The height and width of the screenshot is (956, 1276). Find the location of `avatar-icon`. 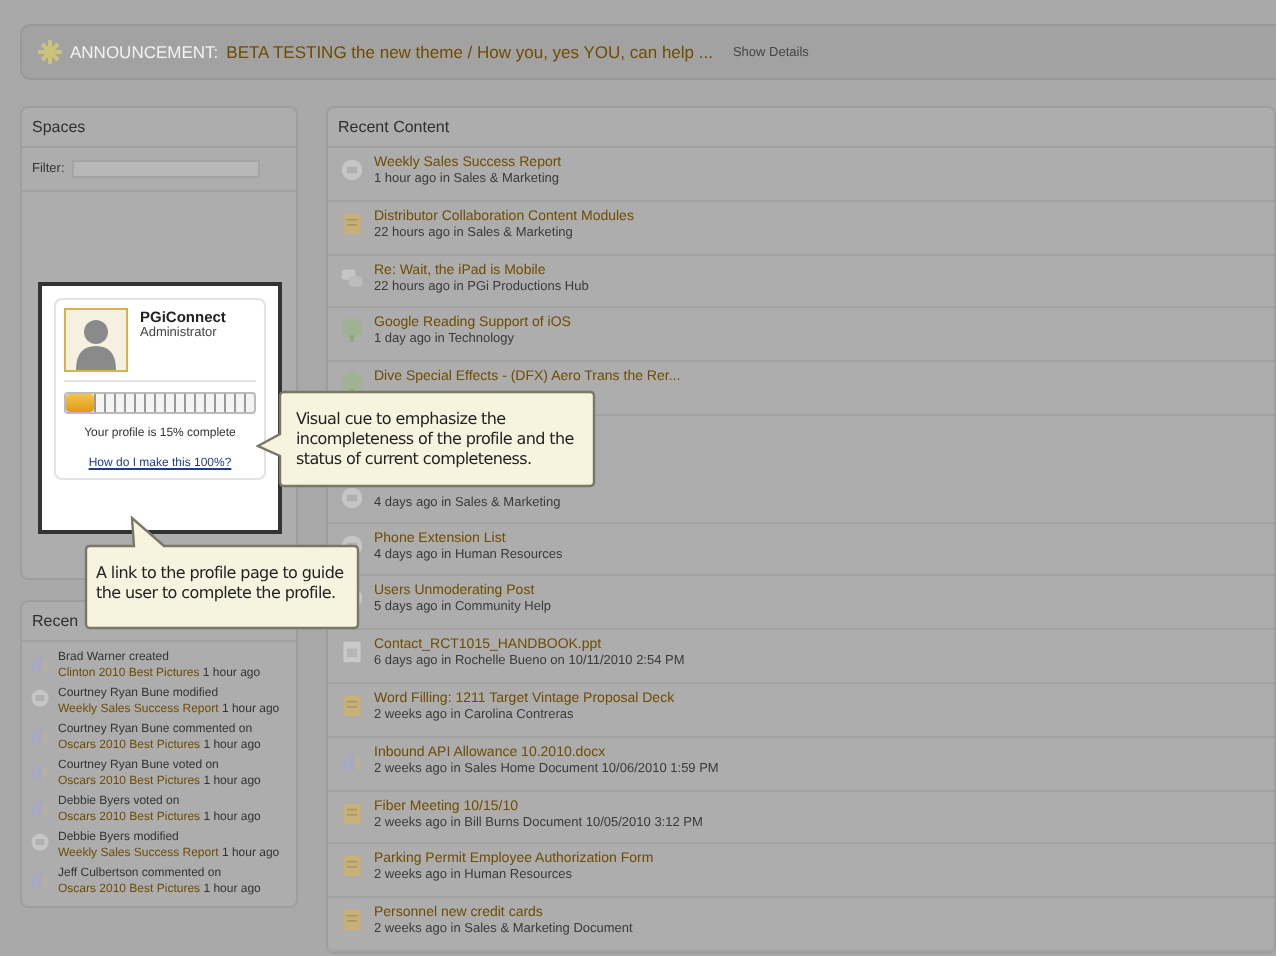

avatar-icon is located at coordinates (96, 340).